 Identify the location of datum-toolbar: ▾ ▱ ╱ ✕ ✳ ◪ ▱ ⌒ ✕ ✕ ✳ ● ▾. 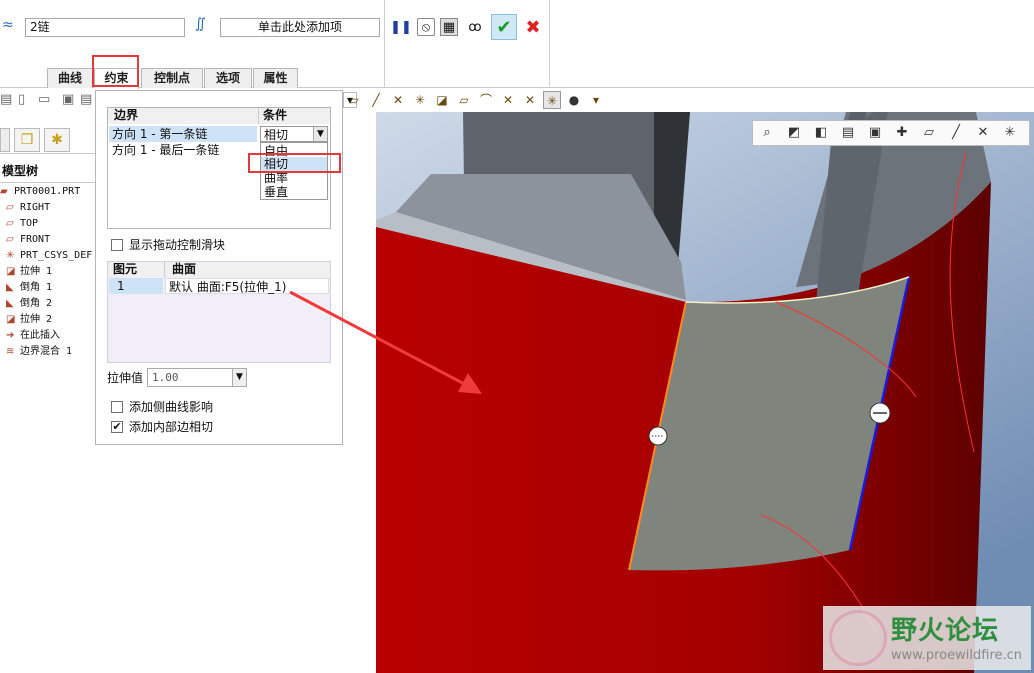
(688, 100).